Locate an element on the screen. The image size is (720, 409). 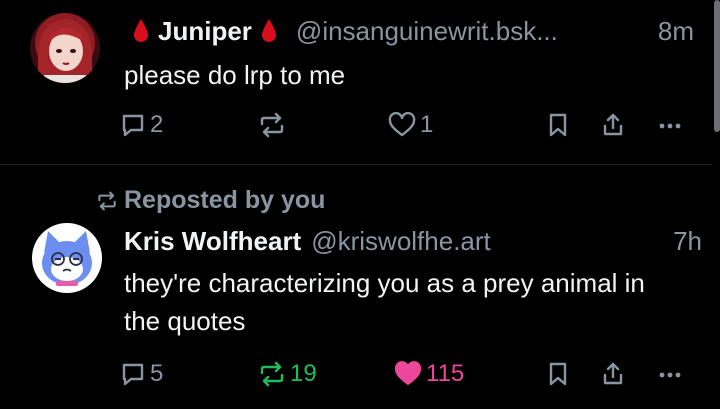
like-button: 1 is located at coordinates (410, 125).